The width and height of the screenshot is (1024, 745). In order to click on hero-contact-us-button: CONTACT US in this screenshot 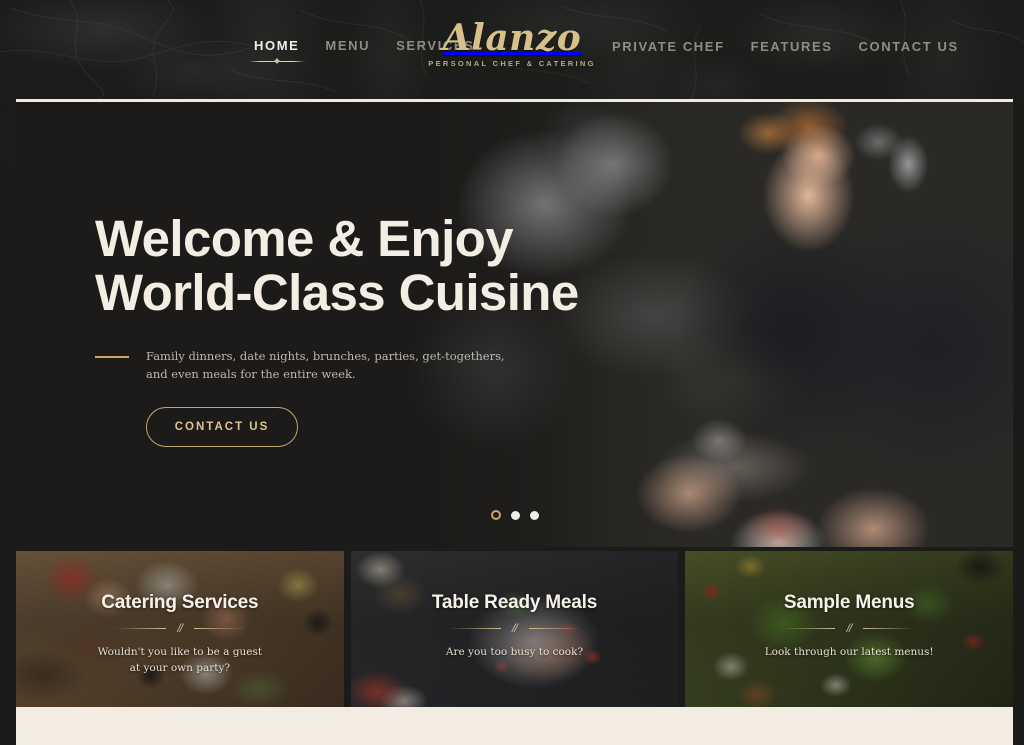, I will do `click(222, 427)`.